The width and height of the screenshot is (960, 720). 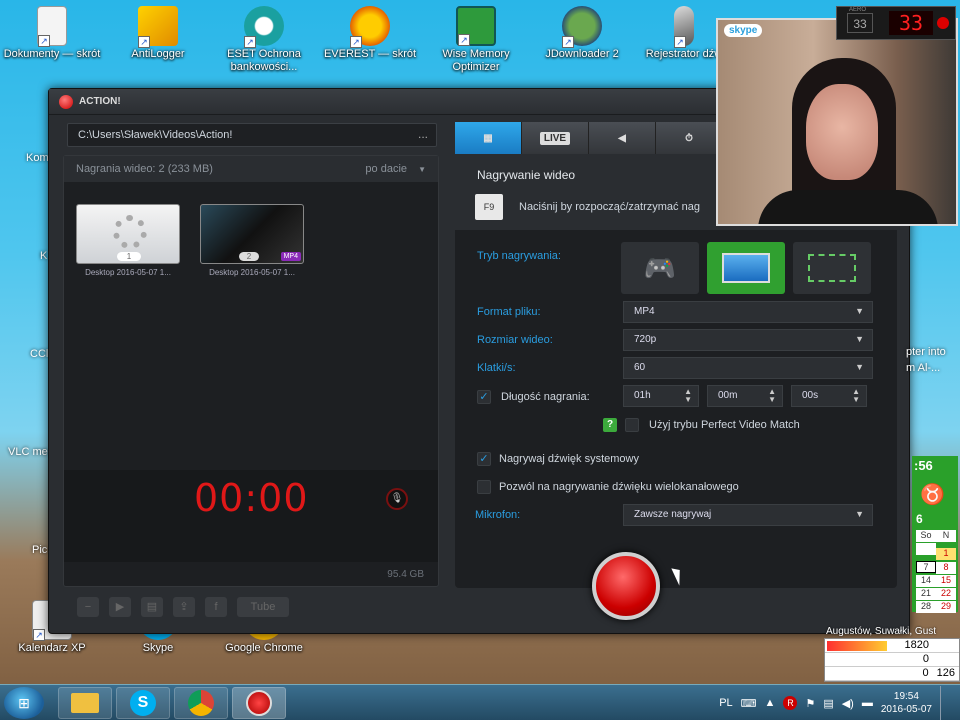 I want to click on system-audio-checkbox: ✓, so click(x=484, y=459).